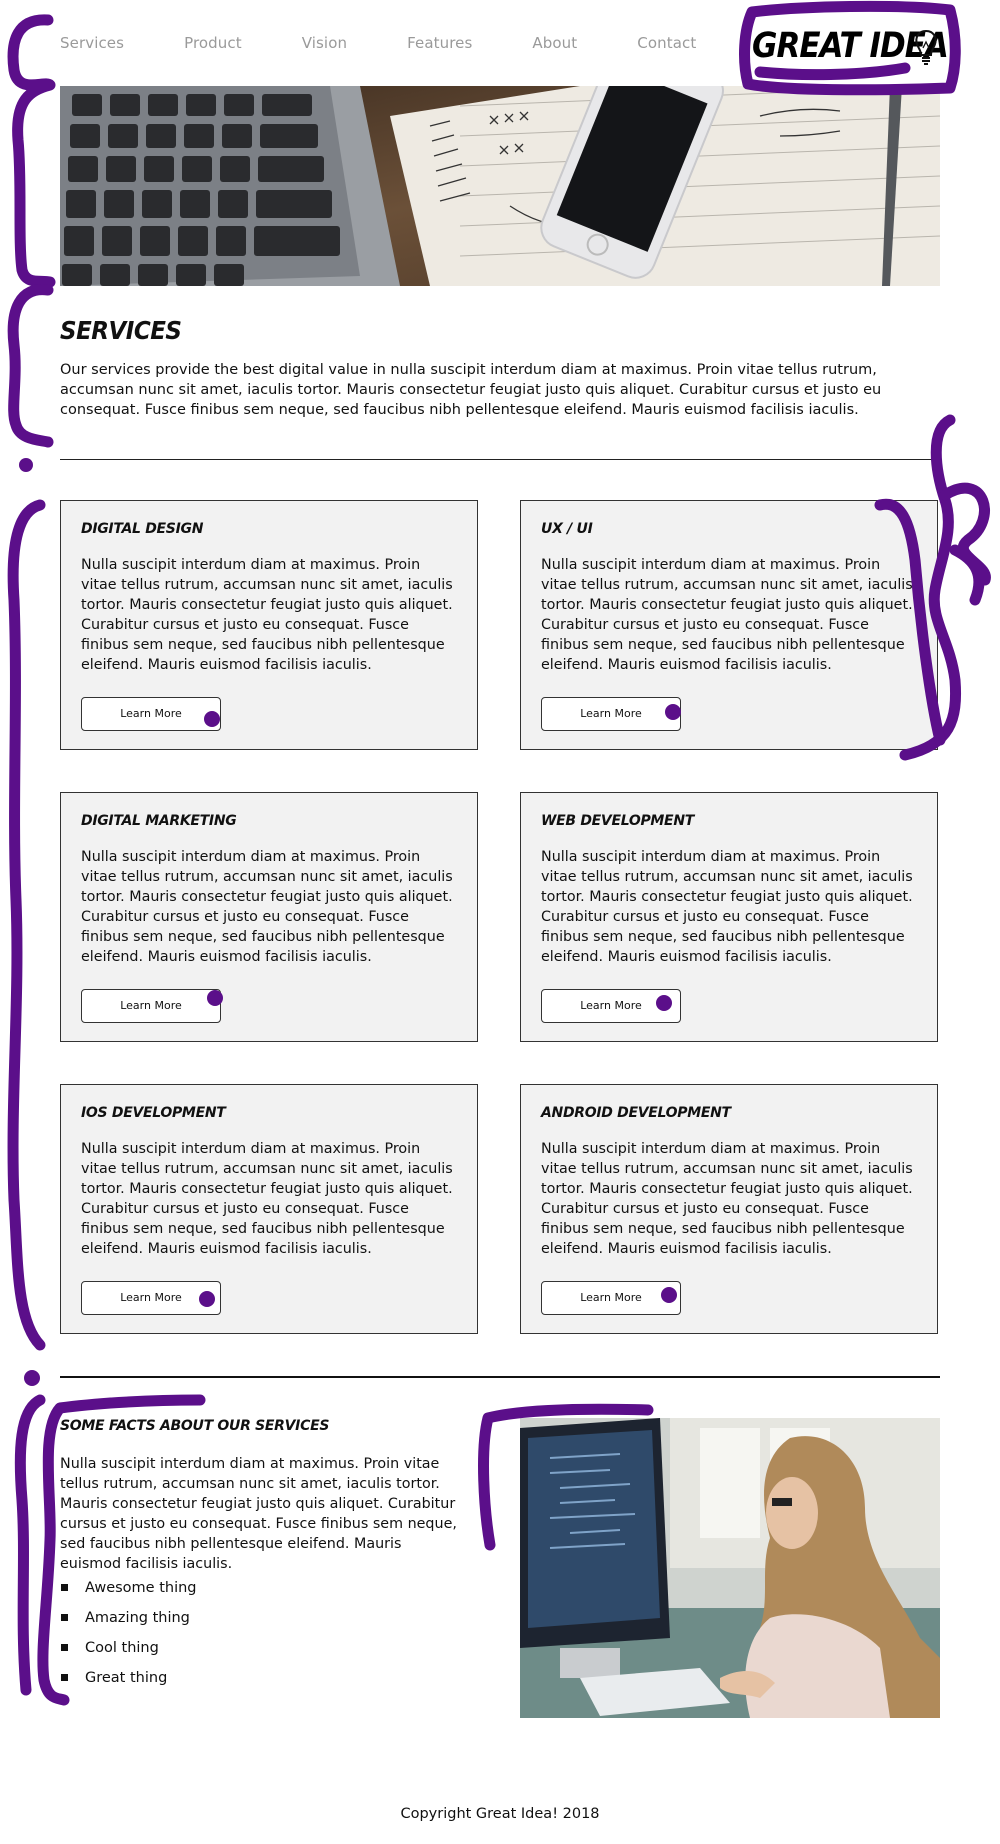 This screenshot has height=1844, width=1000. Describe the element at coordinates (195, 1426) in the screenshot. I see `facts-title: SOME FACTS ABOUT OUR SERVICES` at that location.